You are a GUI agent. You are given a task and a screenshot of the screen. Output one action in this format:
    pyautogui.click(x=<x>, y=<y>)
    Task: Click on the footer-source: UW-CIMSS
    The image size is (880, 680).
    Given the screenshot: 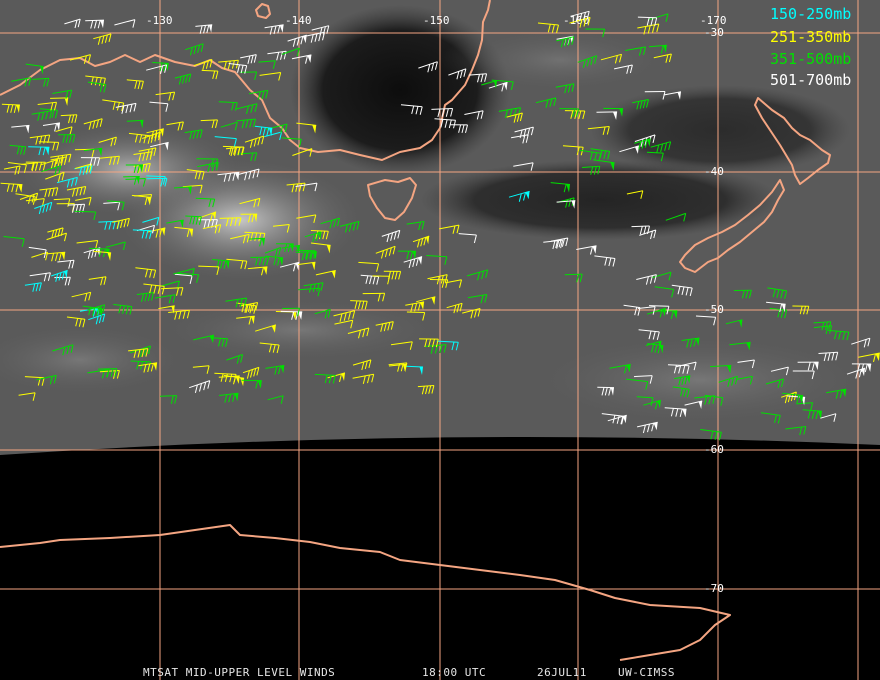 What is the action you would take?
    pyautogui.click(x=646, y=672)
    